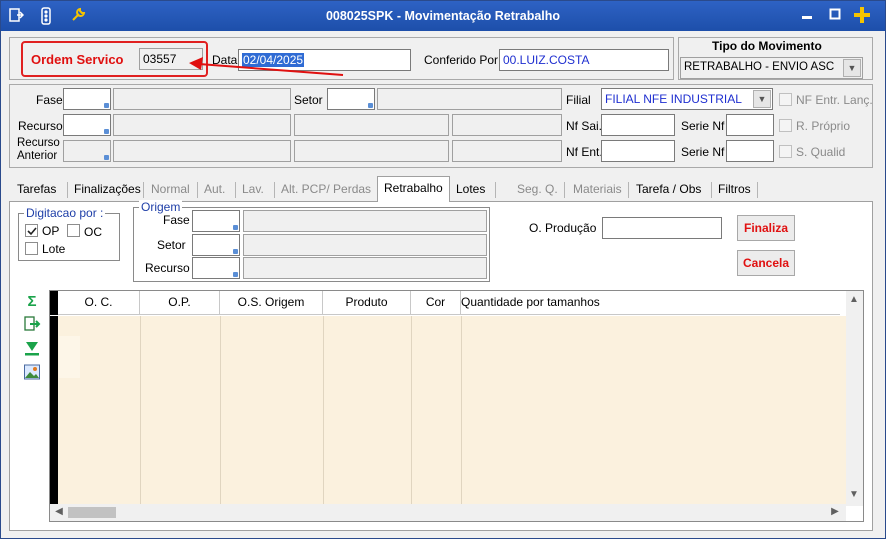 The height and width of the screenshot is (539, 886). Describe the element at coordinates (750, 125) in the screenshot. I see `serie-nf-input` at that location.